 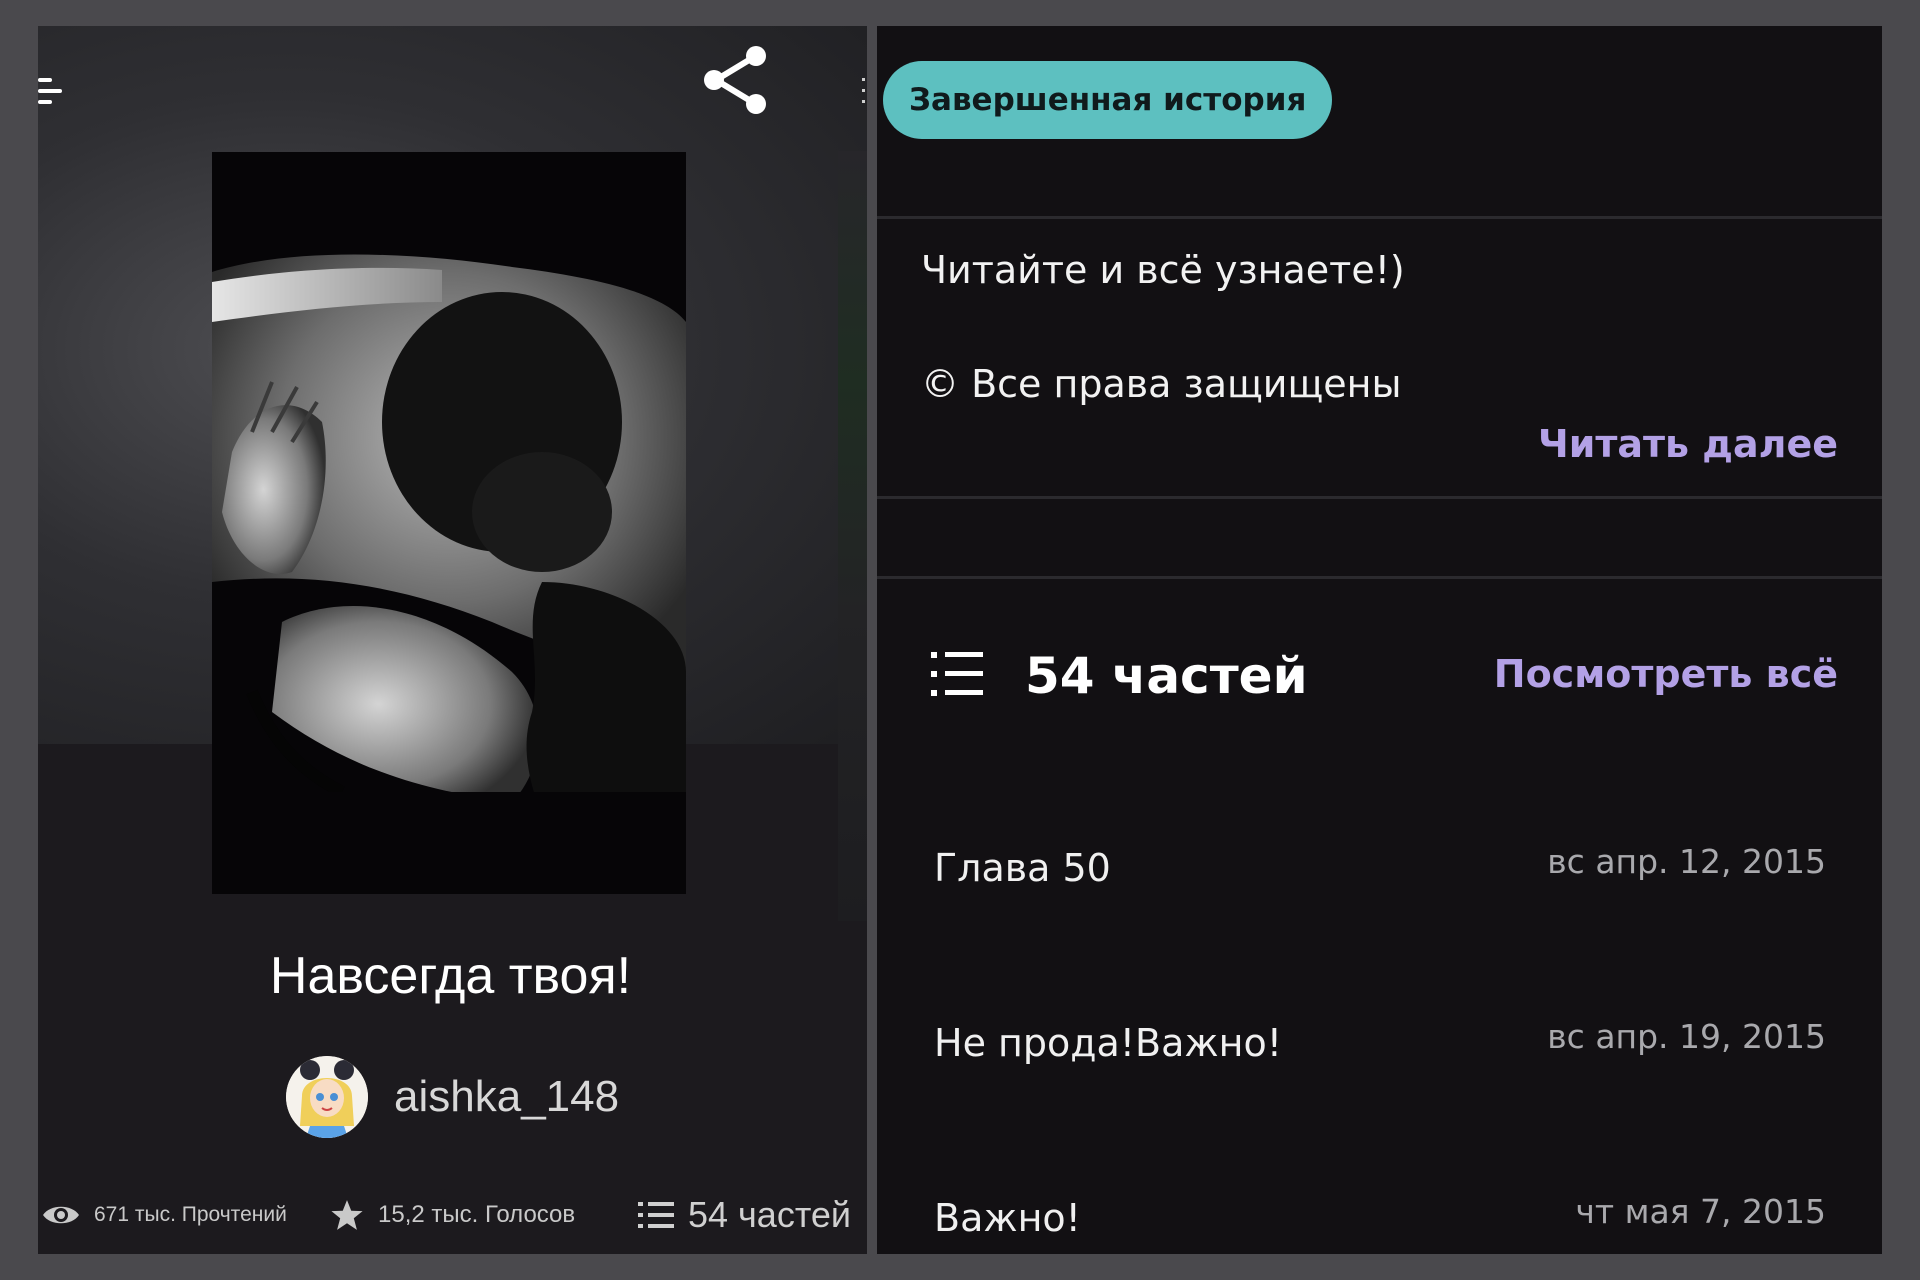 What do you see at coordinates (1686, 861) in the screenshot?
I see `chapter-date: вс апр. 12, 2015` at bounding box center [1686, 861].